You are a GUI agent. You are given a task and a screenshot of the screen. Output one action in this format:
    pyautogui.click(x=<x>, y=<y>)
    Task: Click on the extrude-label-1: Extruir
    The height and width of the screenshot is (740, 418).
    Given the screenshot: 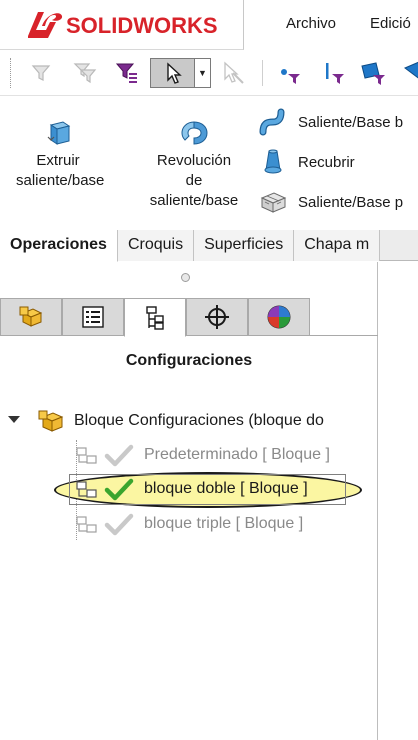 What is the action you would take?
    pyautogui.click(x=58, y=160)
    